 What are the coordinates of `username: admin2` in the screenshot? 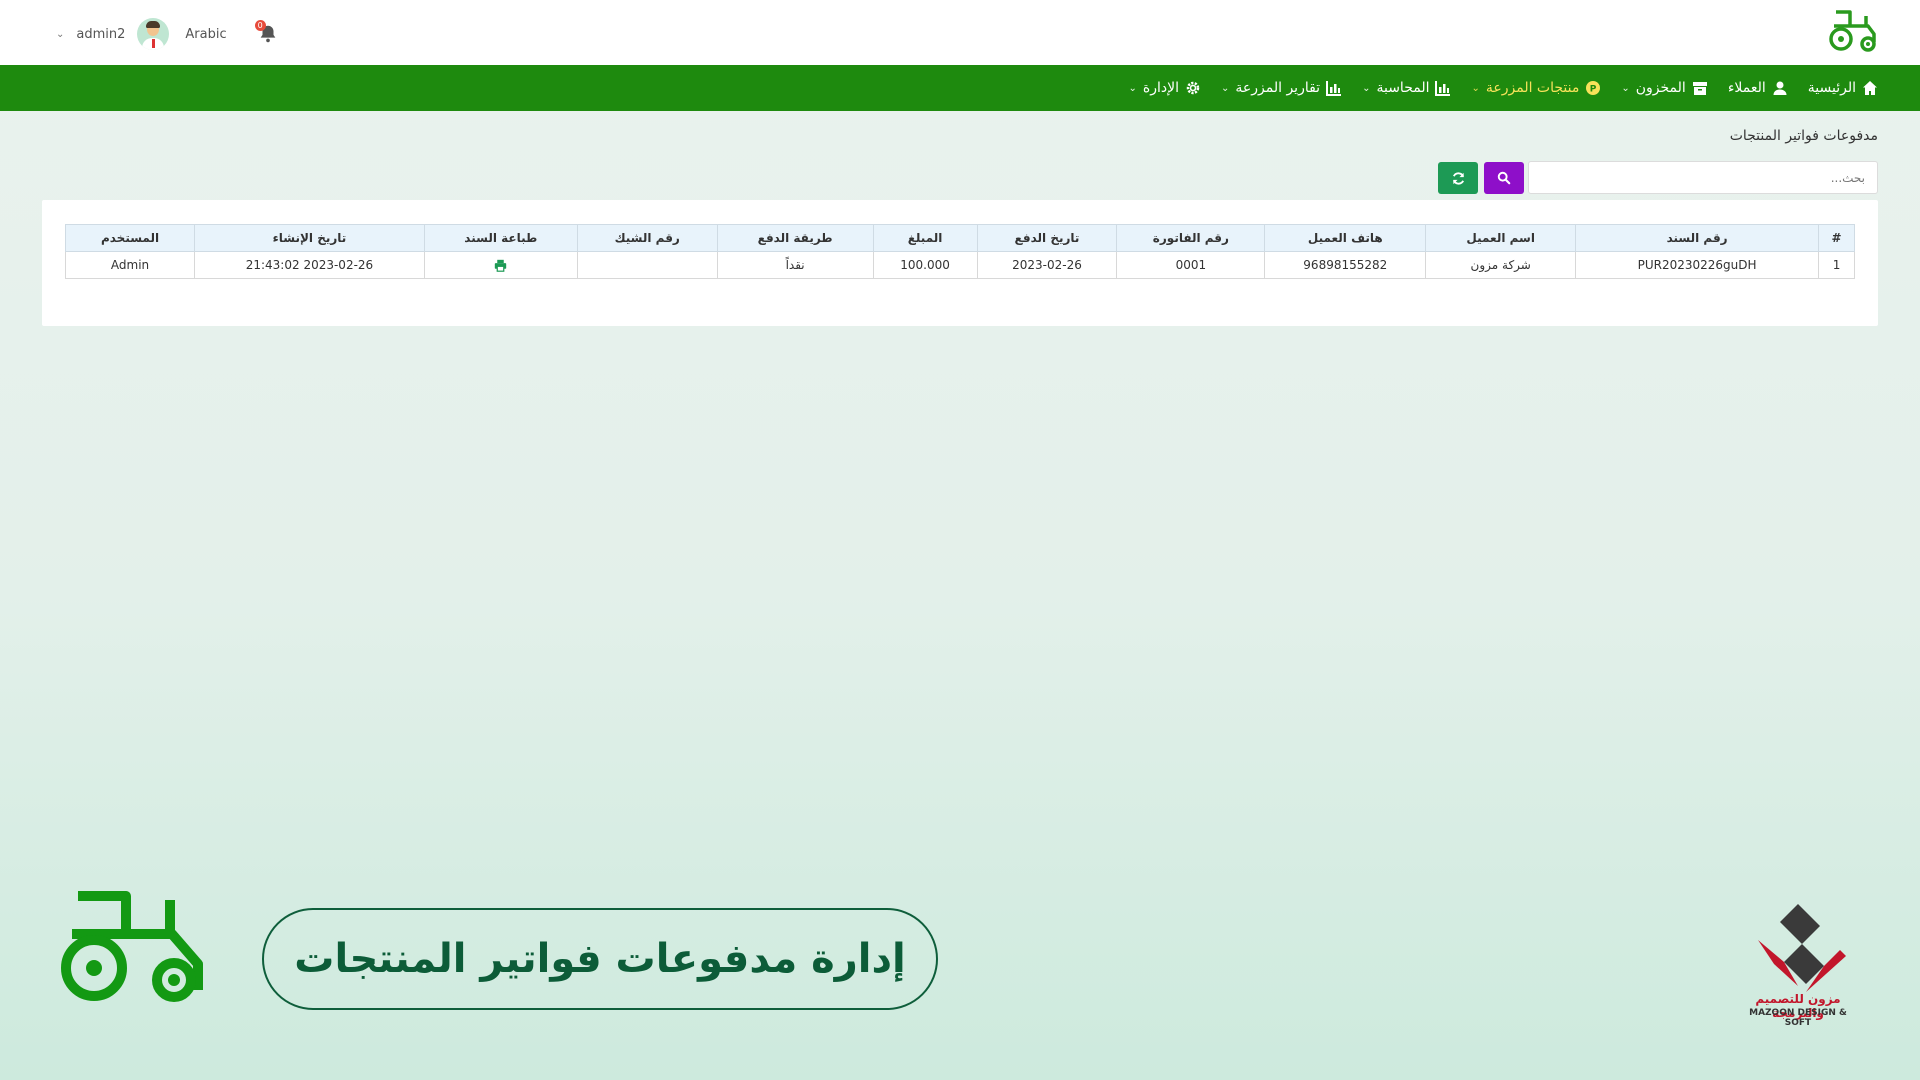 It's located at (100, 34).